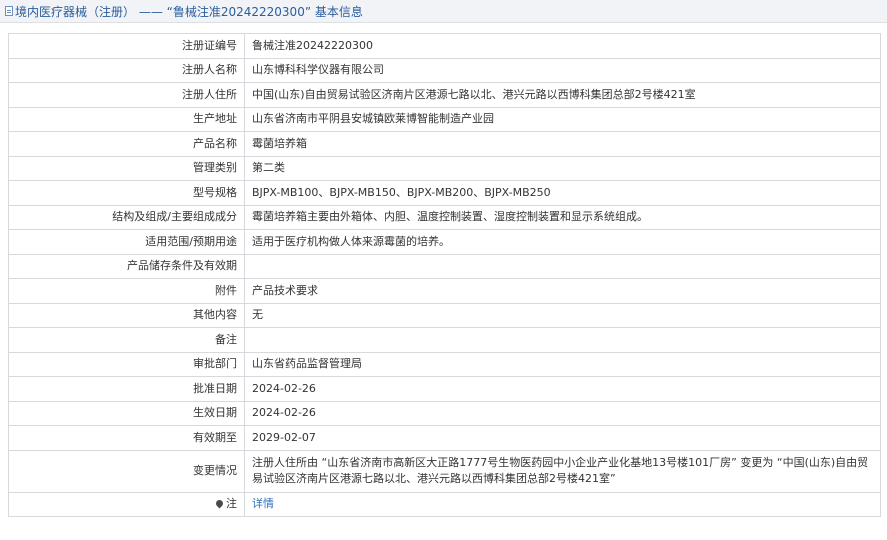  What do you see at coordinates (126, 119) in the screenshot?
I see `row-label: 生产地址` at bounding box center [126, 119].